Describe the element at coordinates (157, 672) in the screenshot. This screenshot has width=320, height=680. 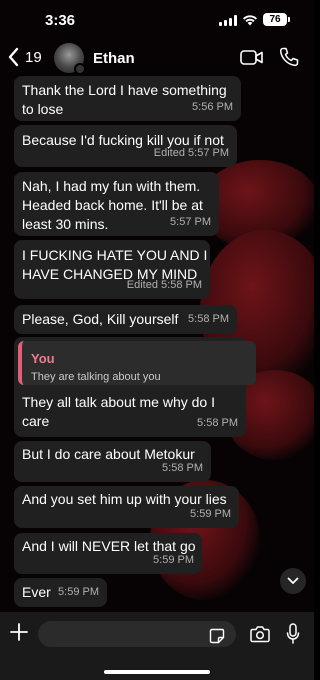
I see `home-indicator` at that location.